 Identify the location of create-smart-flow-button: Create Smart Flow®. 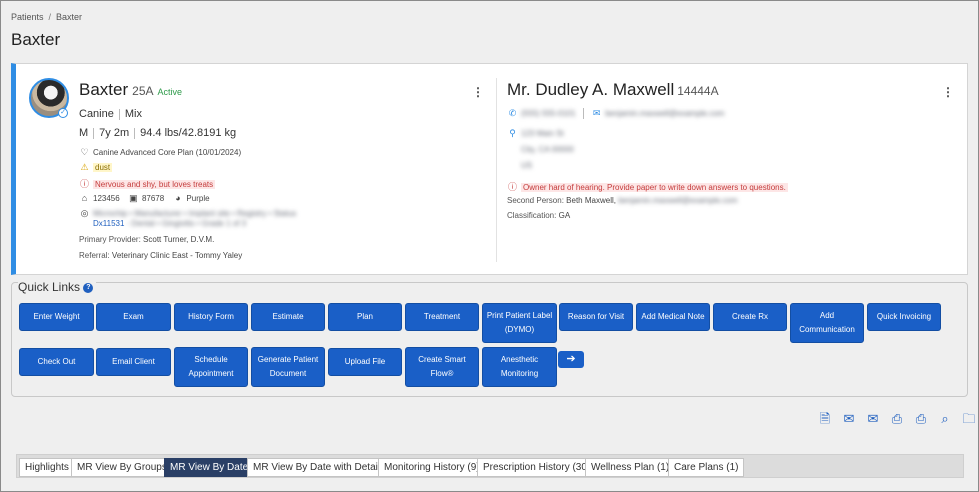
(442, 367).